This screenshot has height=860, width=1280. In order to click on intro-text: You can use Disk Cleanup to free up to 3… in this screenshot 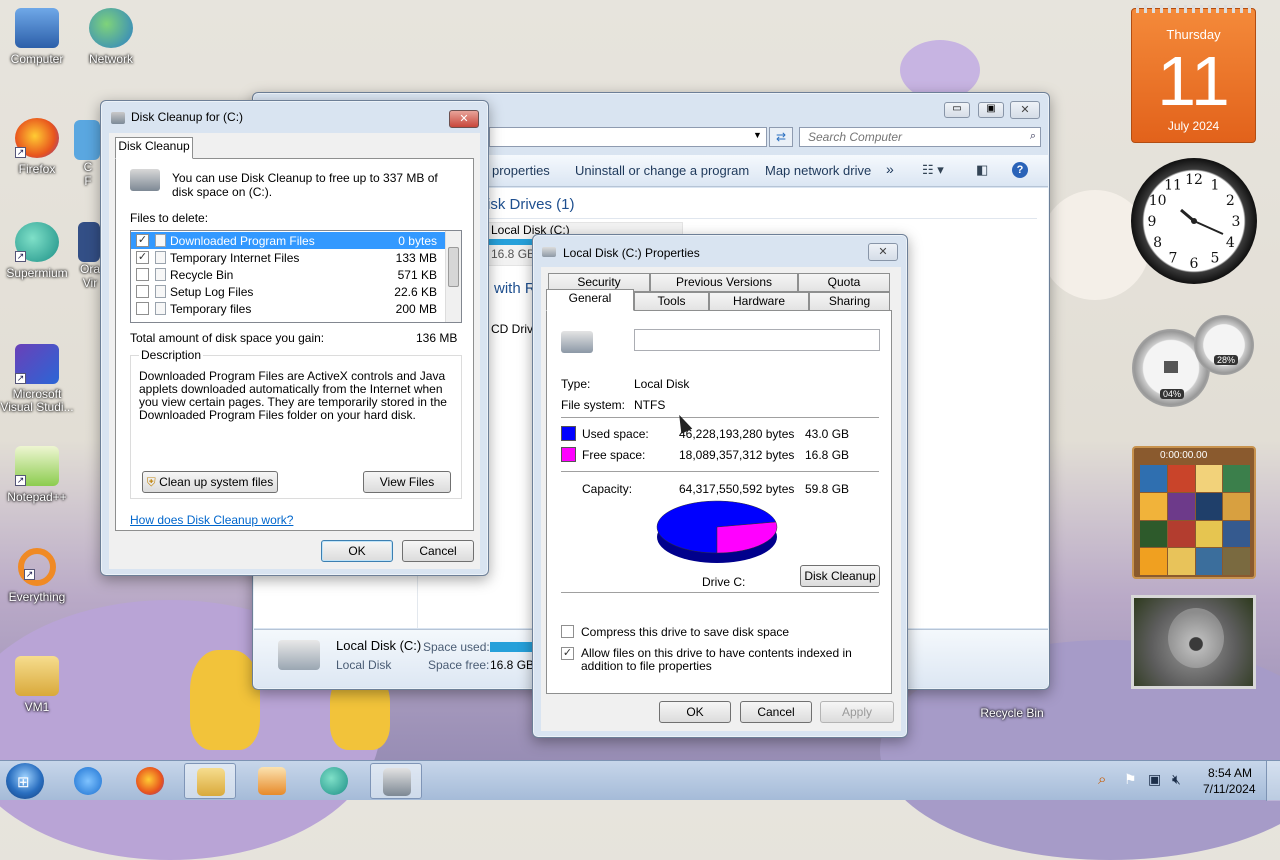, I will do `click(305, 185)`.